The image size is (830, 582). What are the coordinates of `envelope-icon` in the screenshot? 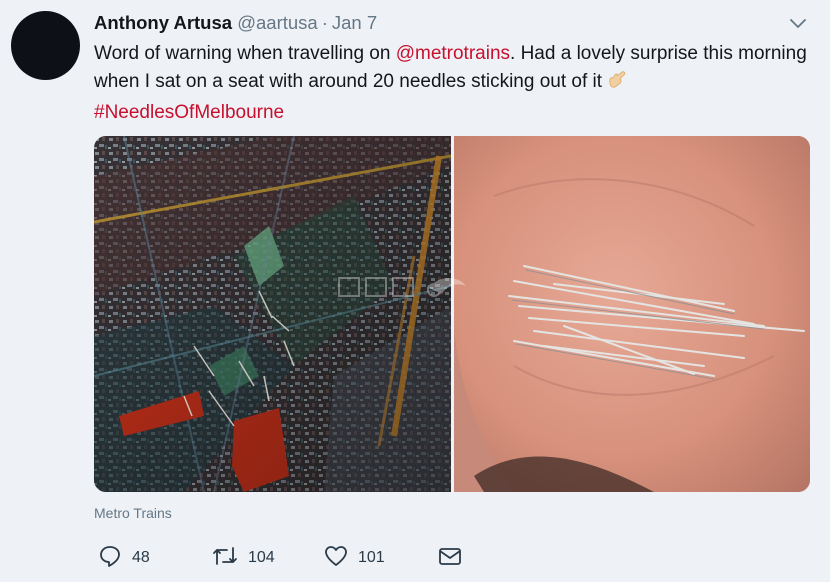 It's located at (450, 558).